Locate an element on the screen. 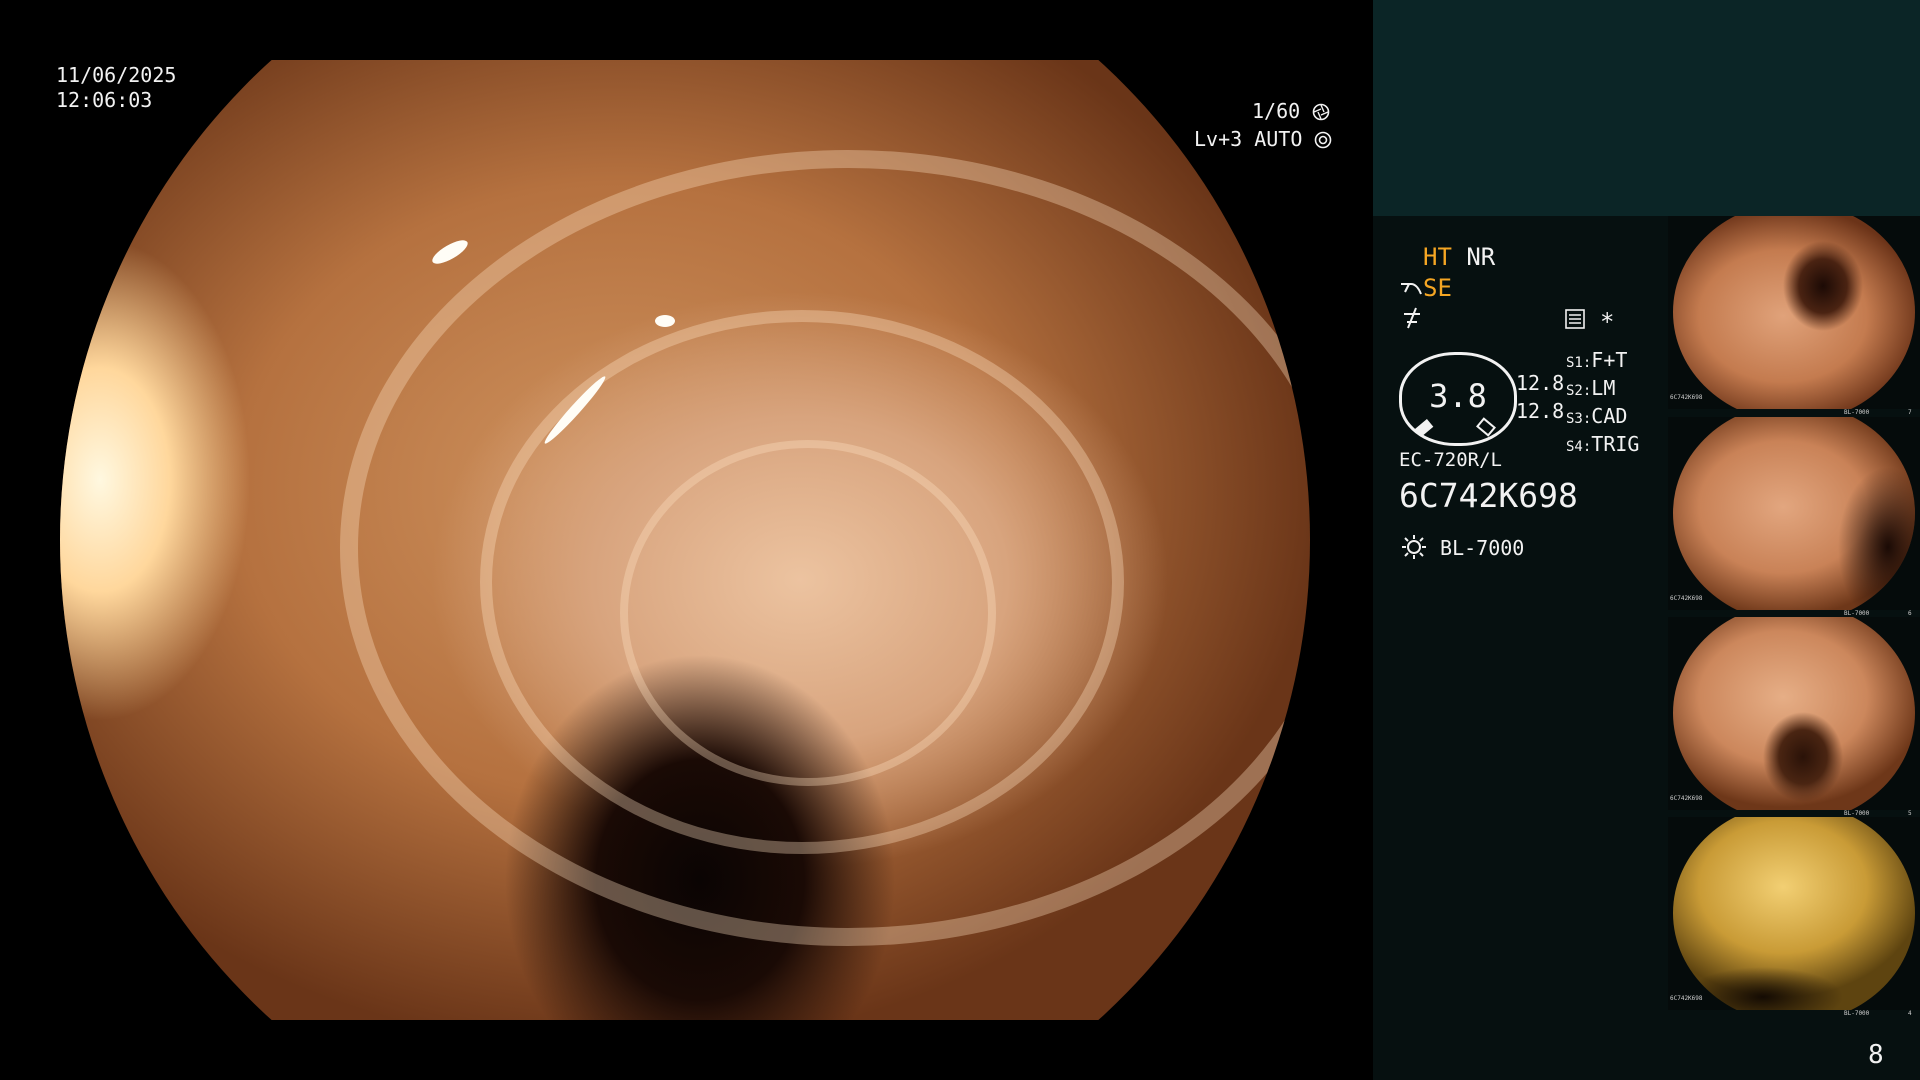 The image size is (1920, 1080). thumbnail-4: 6C742K698 BL-7000 4 is located at coordinates (1794, 917).